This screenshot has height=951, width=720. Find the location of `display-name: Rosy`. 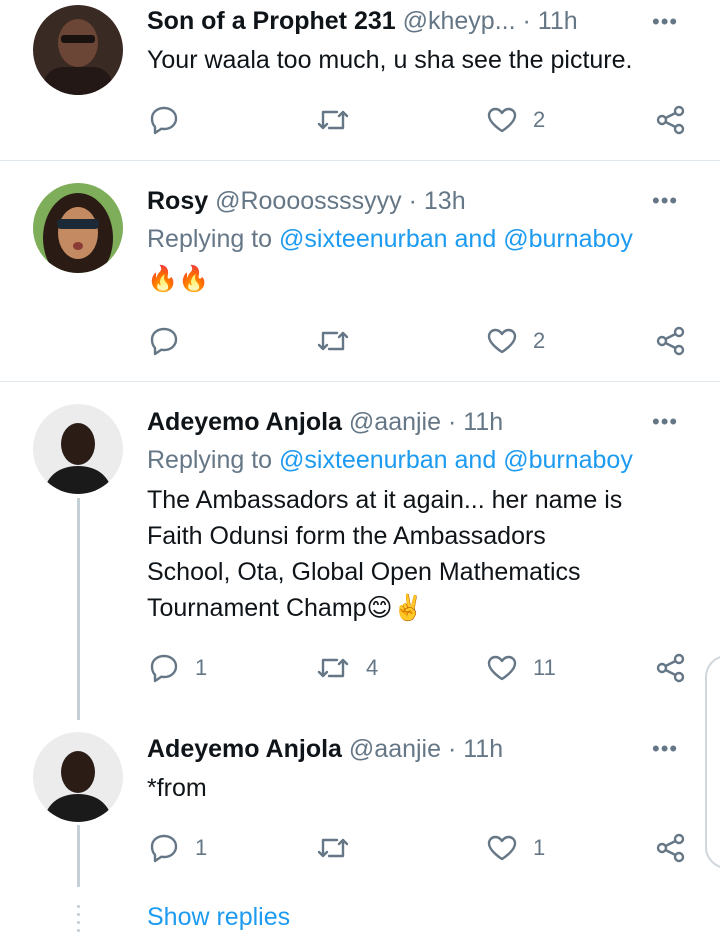

display-name: Rosy is located at coordinates (177, 201).